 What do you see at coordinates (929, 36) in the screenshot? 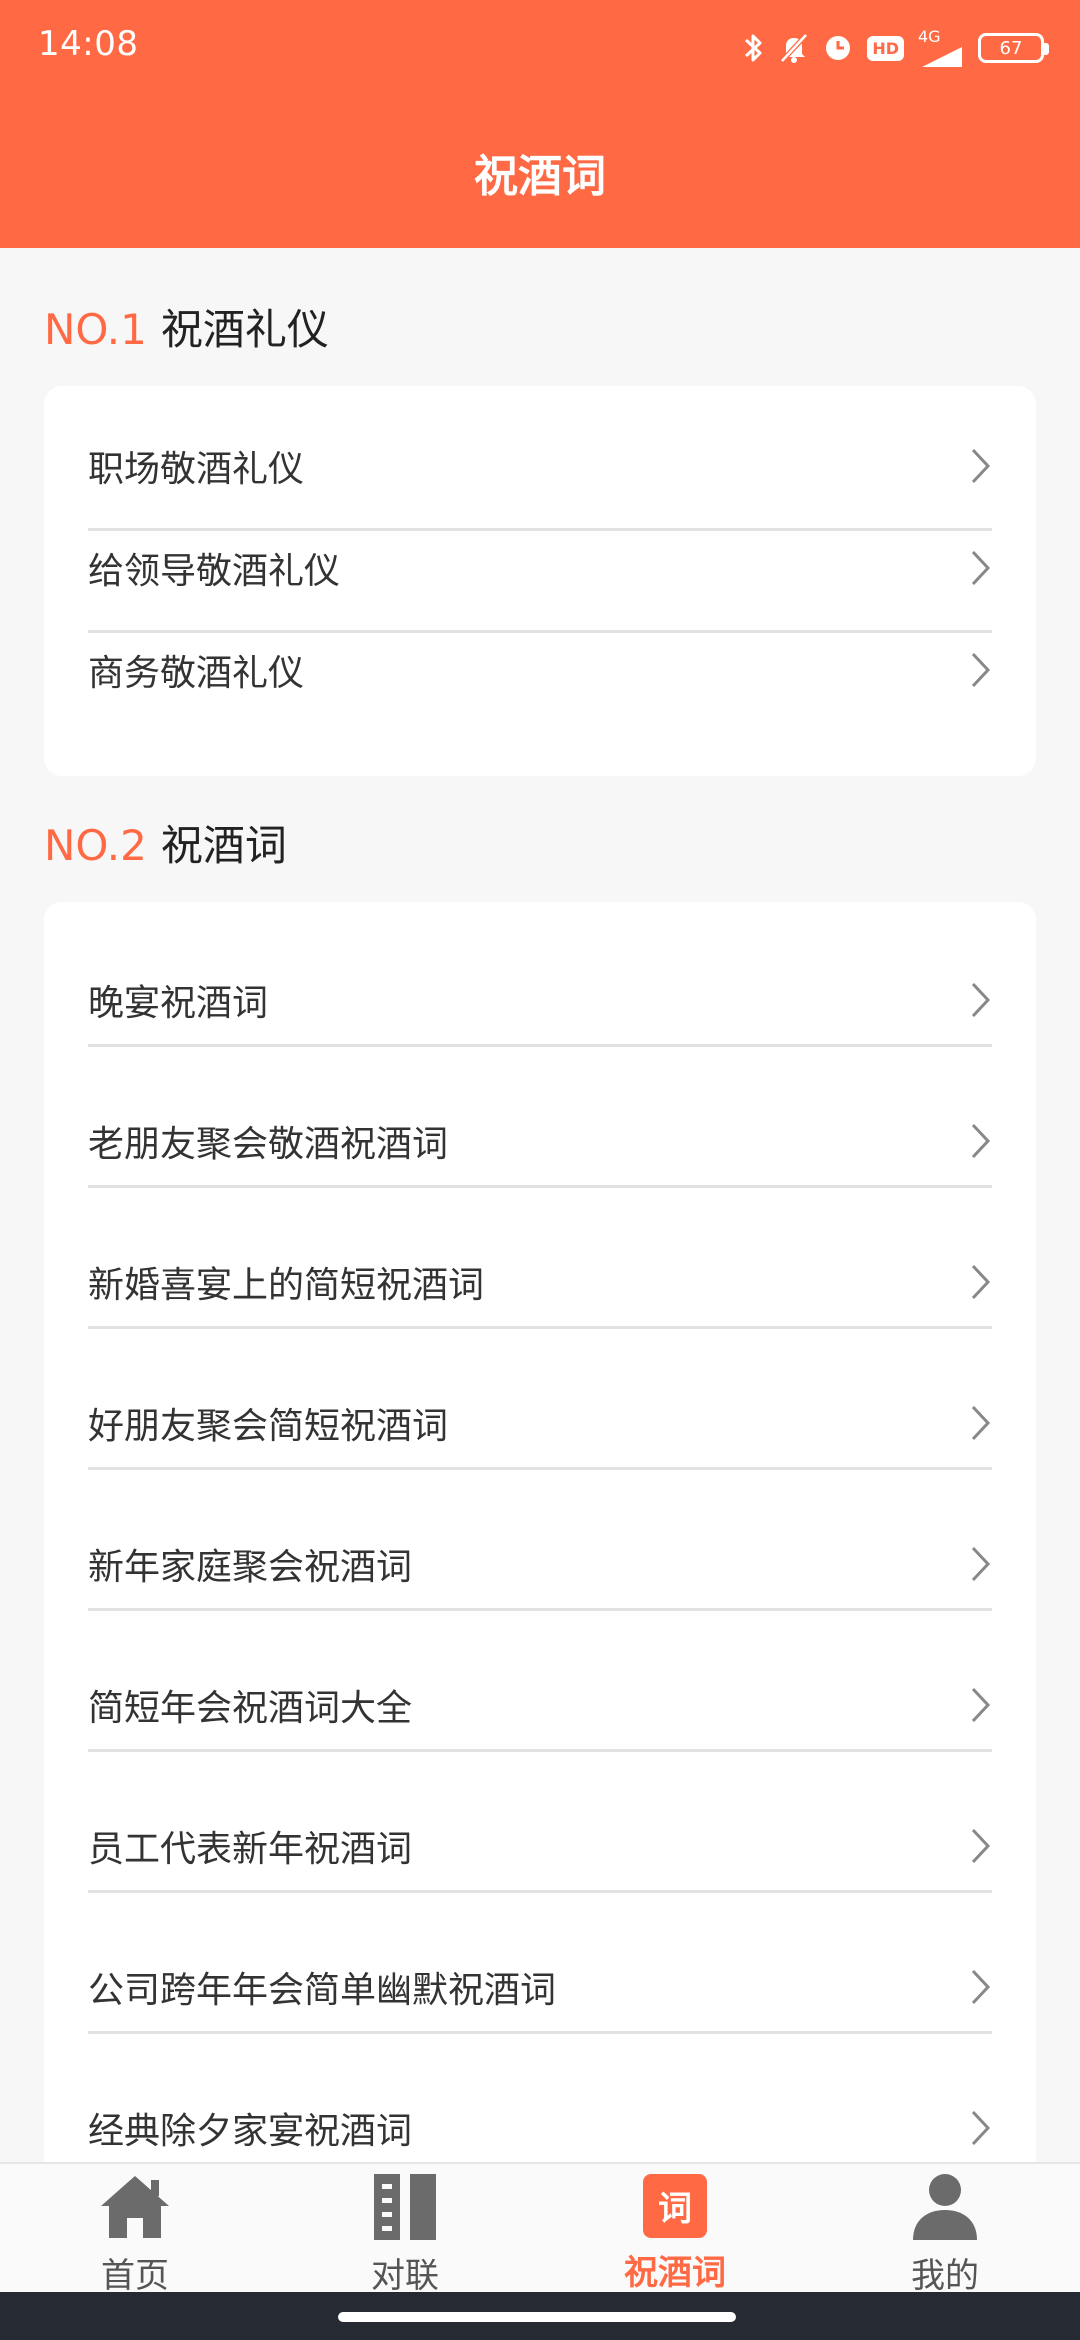
I see `network-type-label: 4G` at bounding box center [929, 36].